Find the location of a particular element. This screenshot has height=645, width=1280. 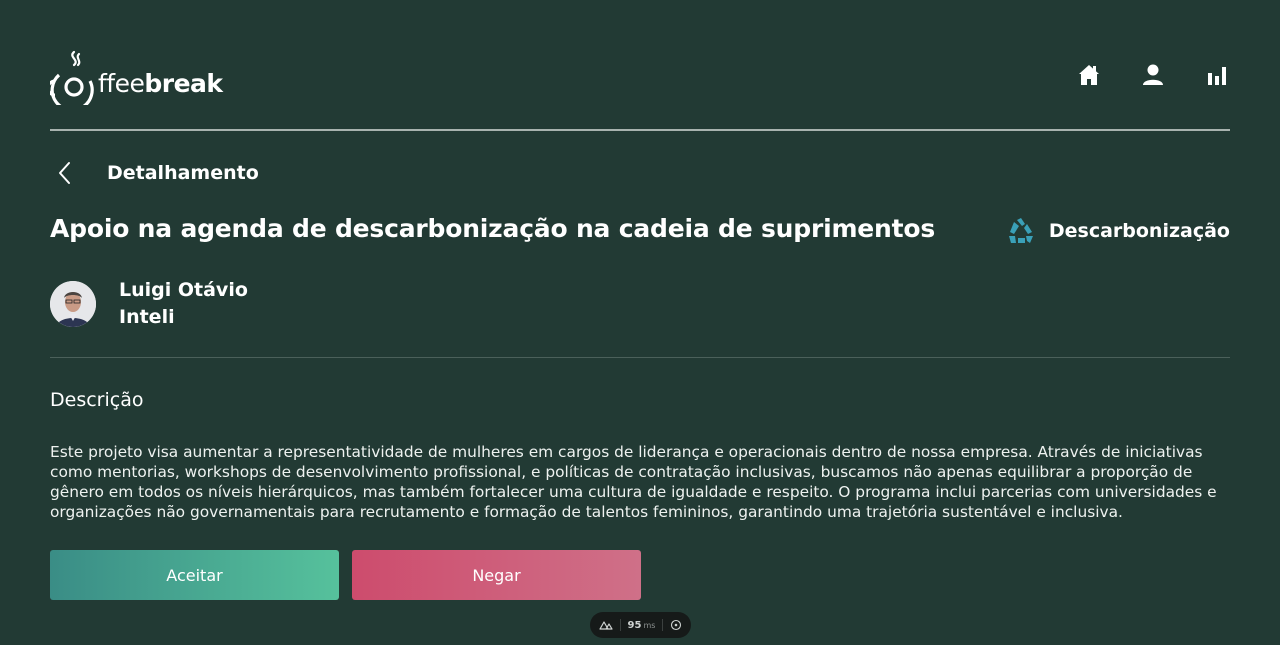

render-time: 95 ms is located at coordinates (642, 625).